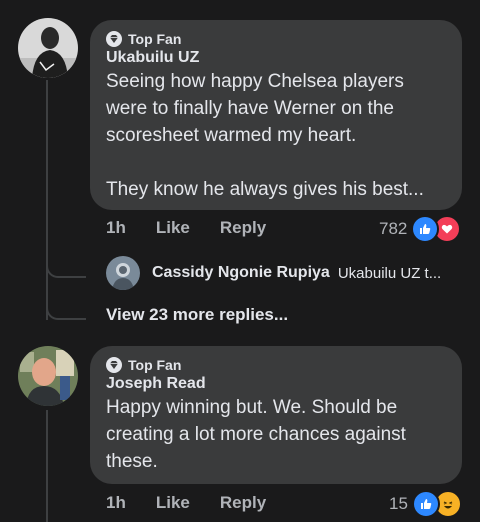 Image resolution: width=480 pixels, height=522 pixels. I want to click on reaction-count: 782, so click(393, 228).